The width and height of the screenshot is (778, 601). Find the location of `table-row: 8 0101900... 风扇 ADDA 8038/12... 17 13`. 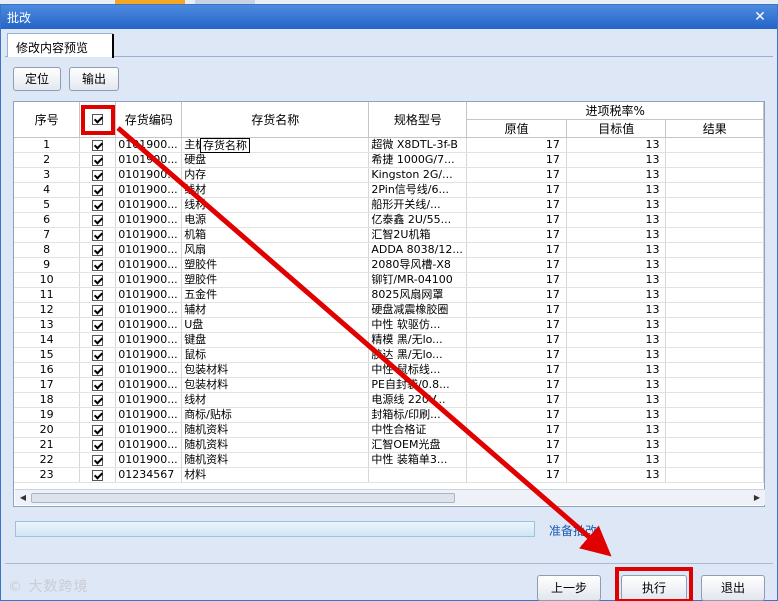

table-row: 8 0101900... 风扇 ADDA 8038/12... 17 13 is located at coordinates (389, 250).